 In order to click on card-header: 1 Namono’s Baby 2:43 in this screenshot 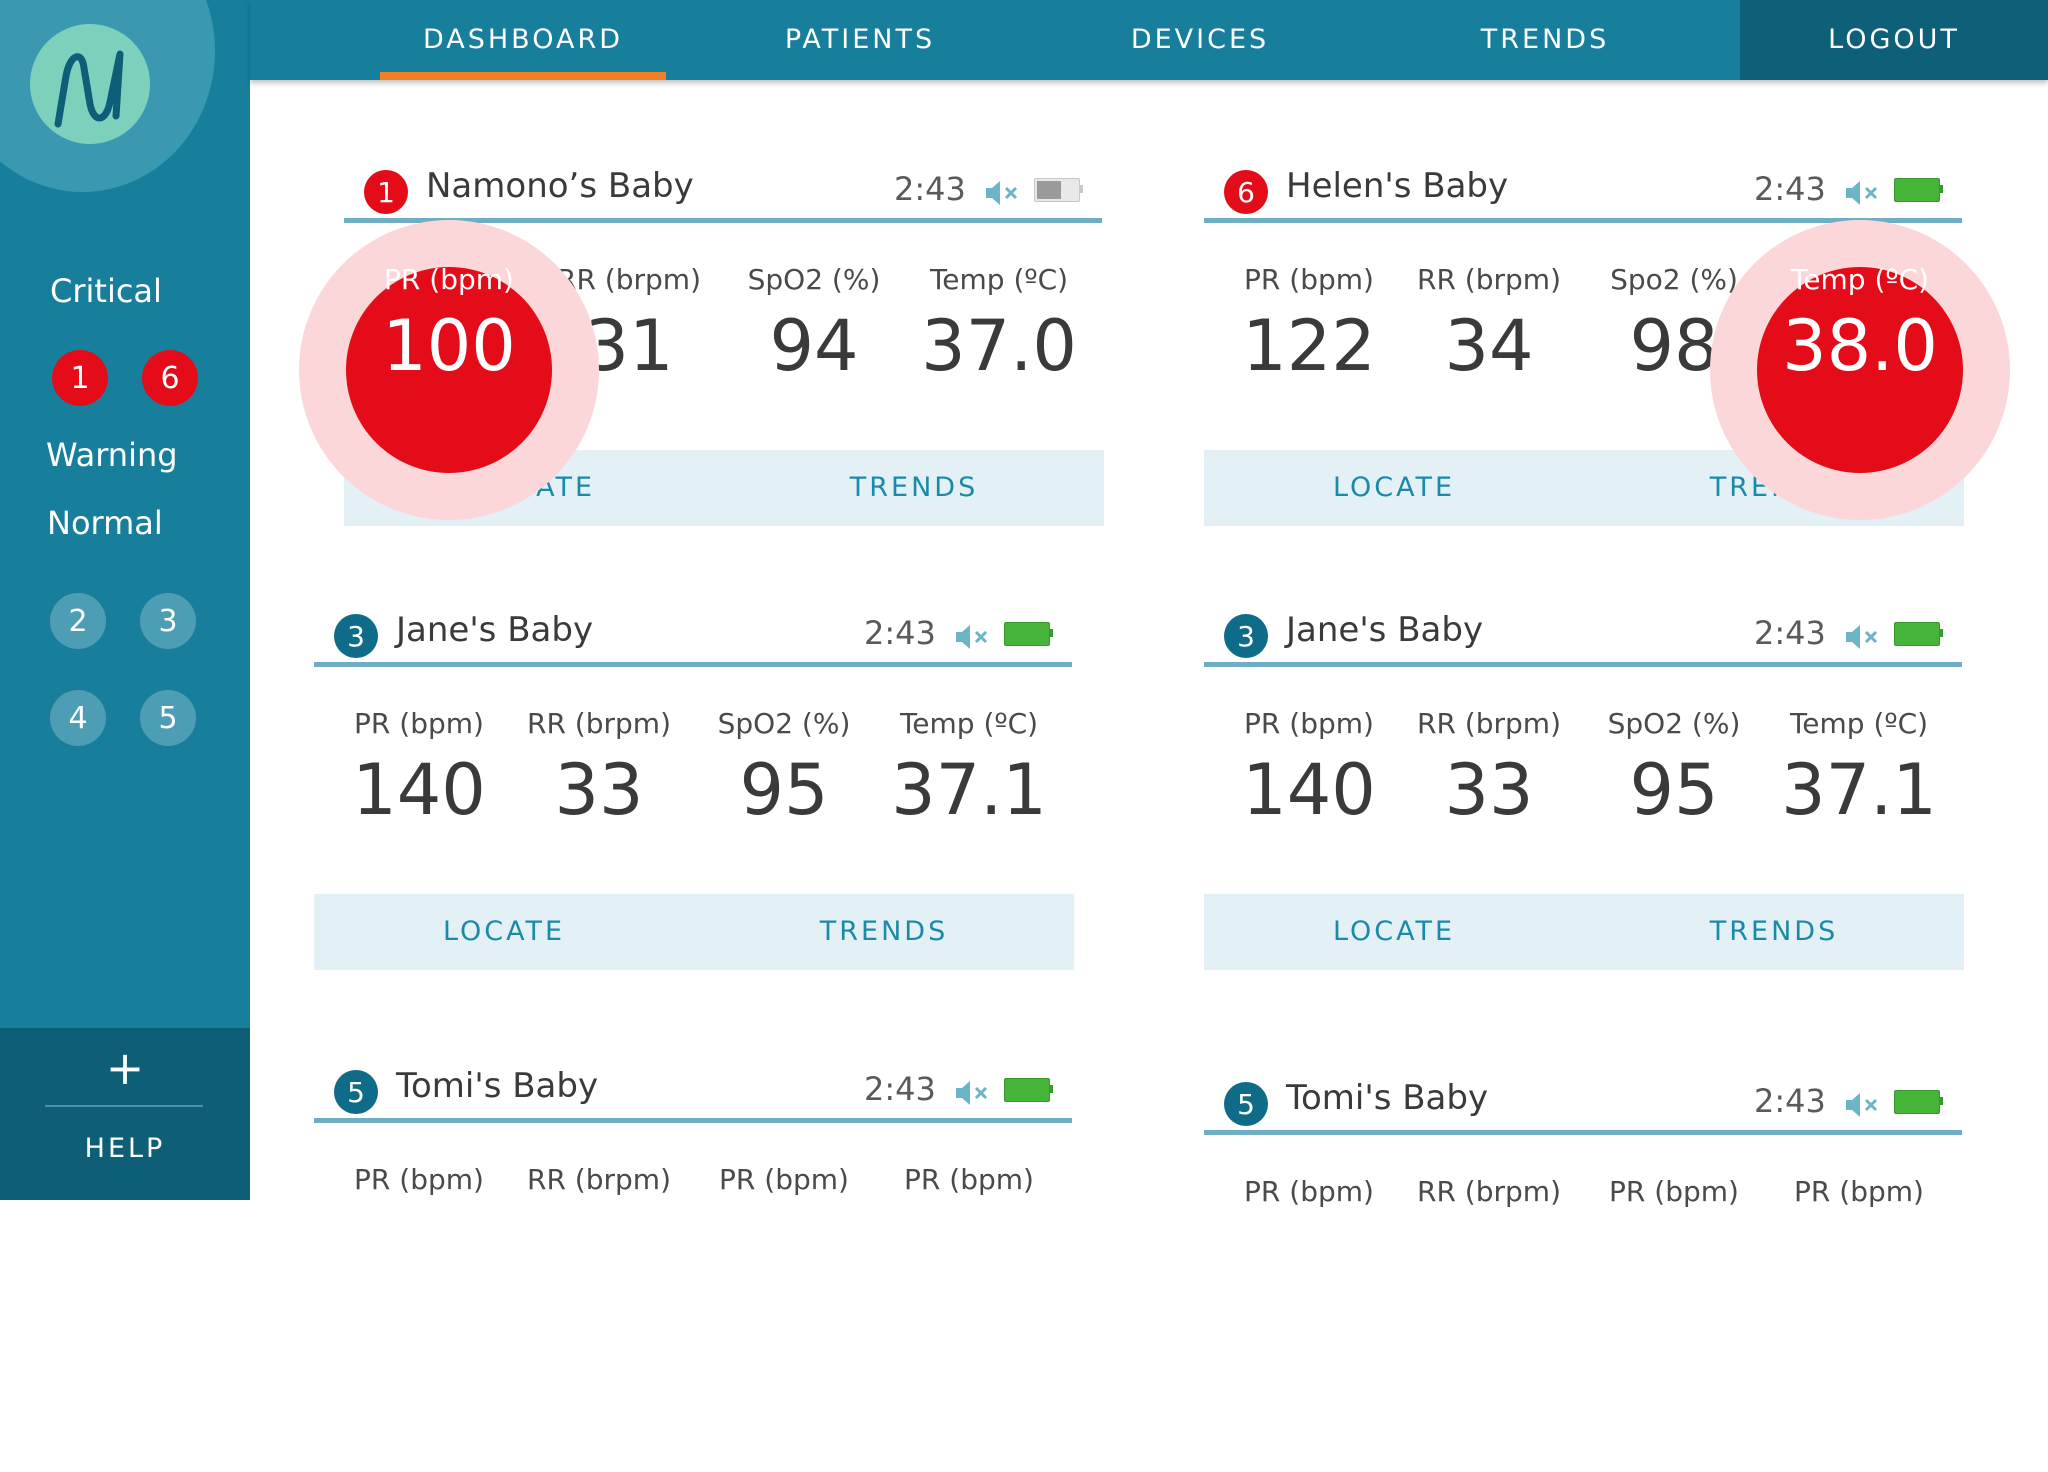, I will do `click(723, 191)`.